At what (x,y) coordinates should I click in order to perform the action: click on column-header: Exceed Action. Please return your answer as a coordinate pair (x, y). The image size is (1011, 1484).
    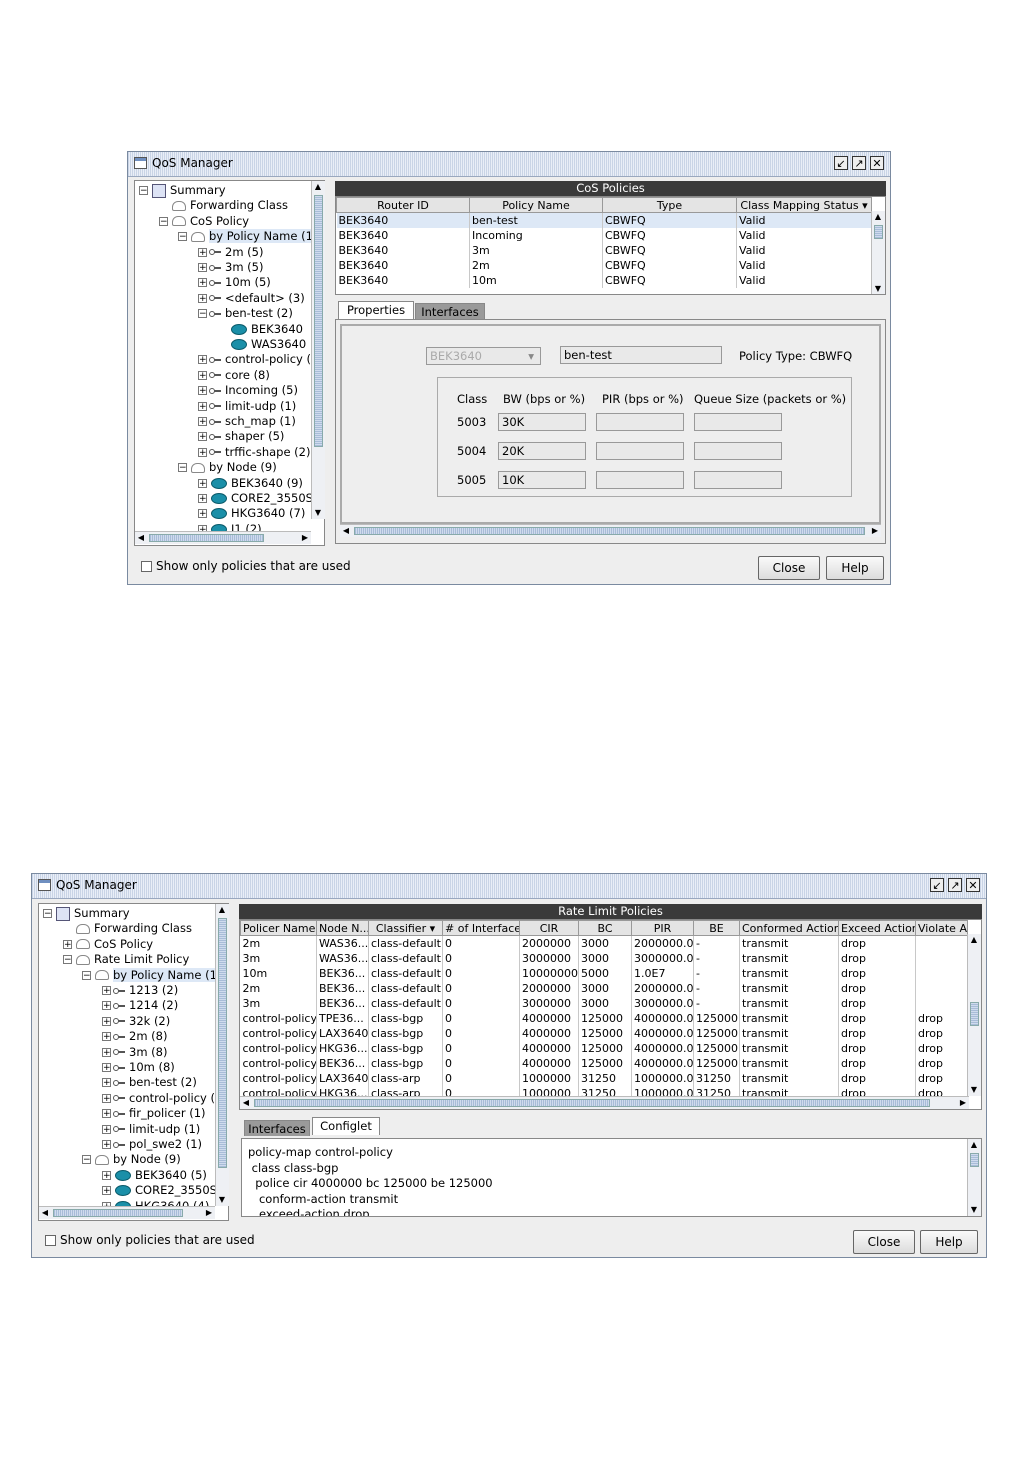
    Looking at the image, I should click on (877, 928).